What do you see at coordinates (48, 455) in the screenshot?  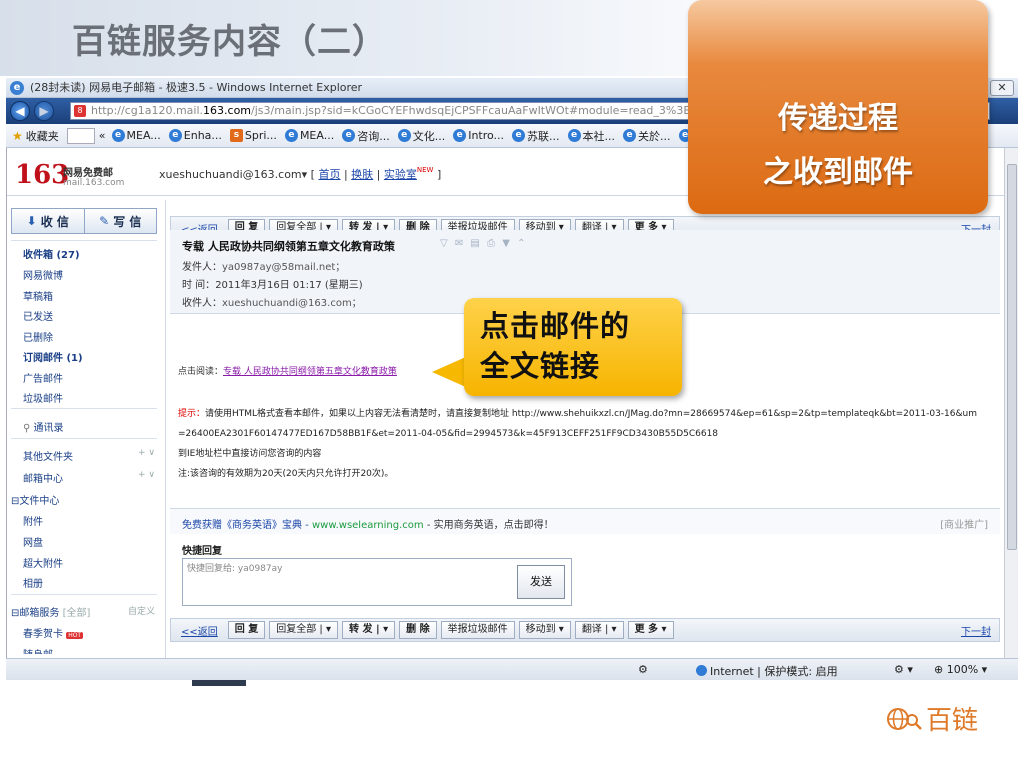 I see `sidebar-item-other-folders: 其他文件夹` at bounding box center [48, 455].